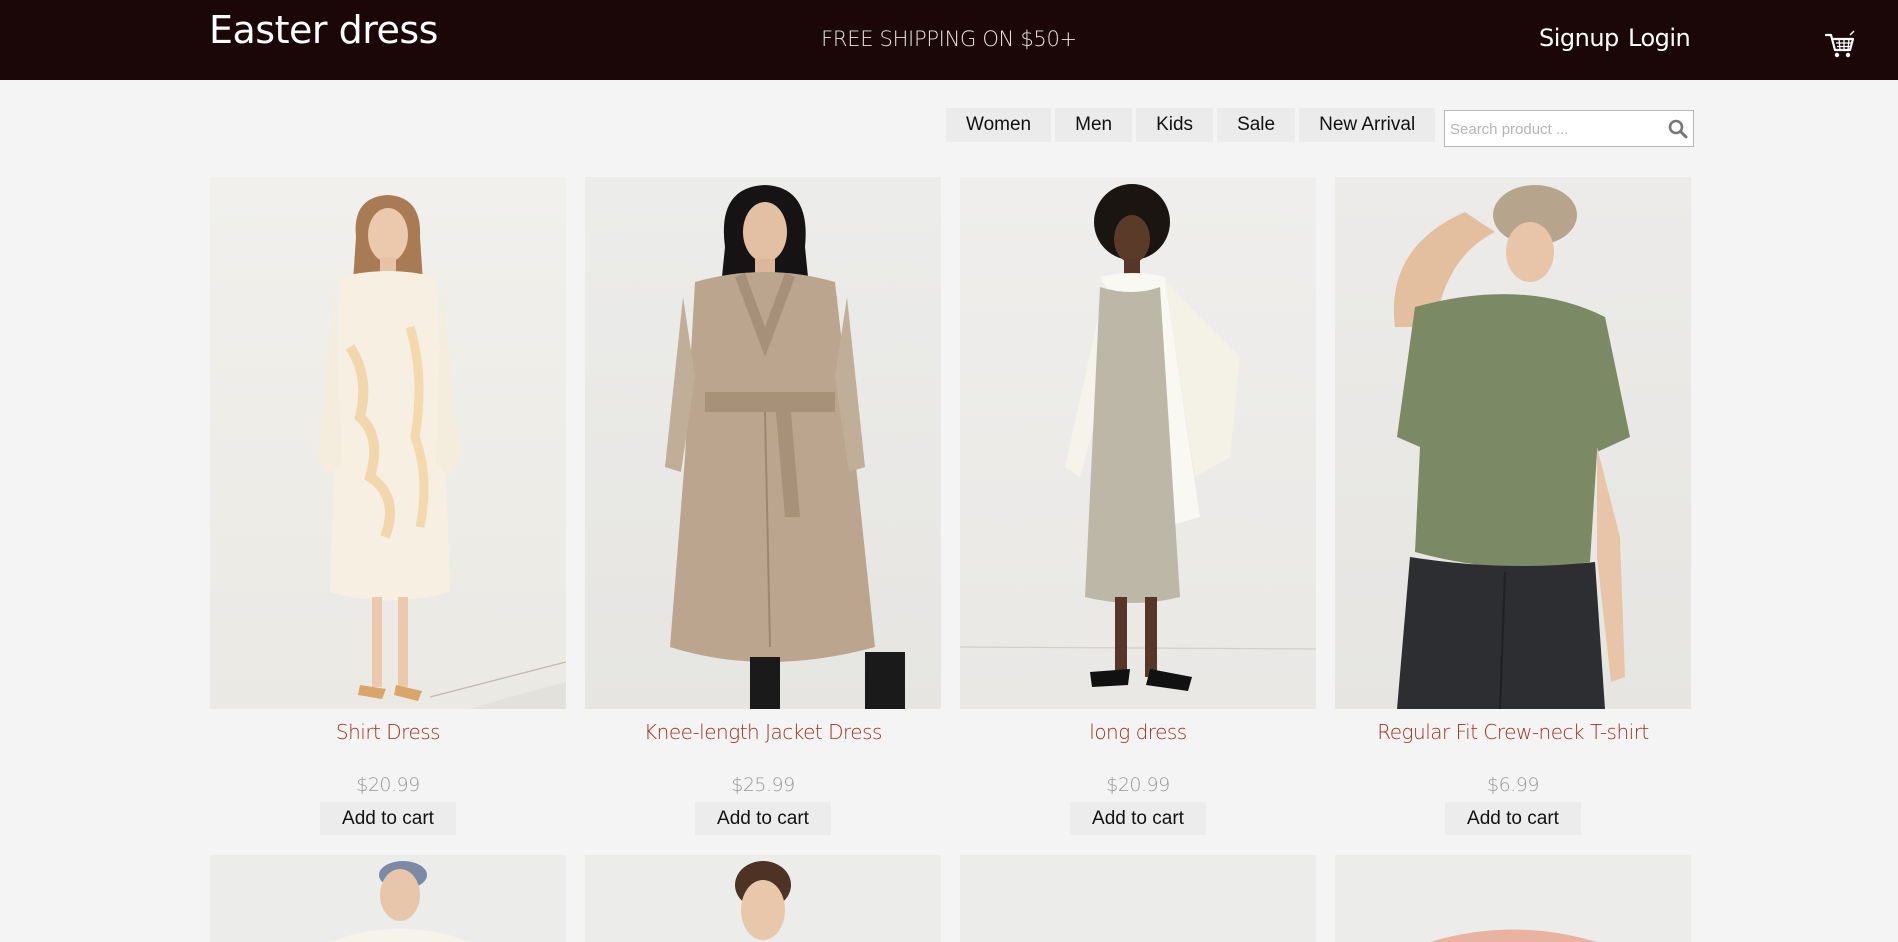 The height and width of the screenshot is (942, 1898). I want to click on product-price: $6.99, so click(1513, 785).